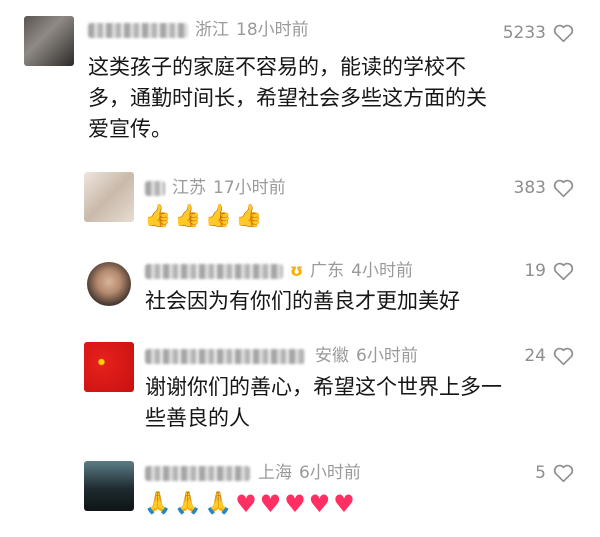 The image size is (600, 537). I want to click on like-count: 24, so click(535, 356).